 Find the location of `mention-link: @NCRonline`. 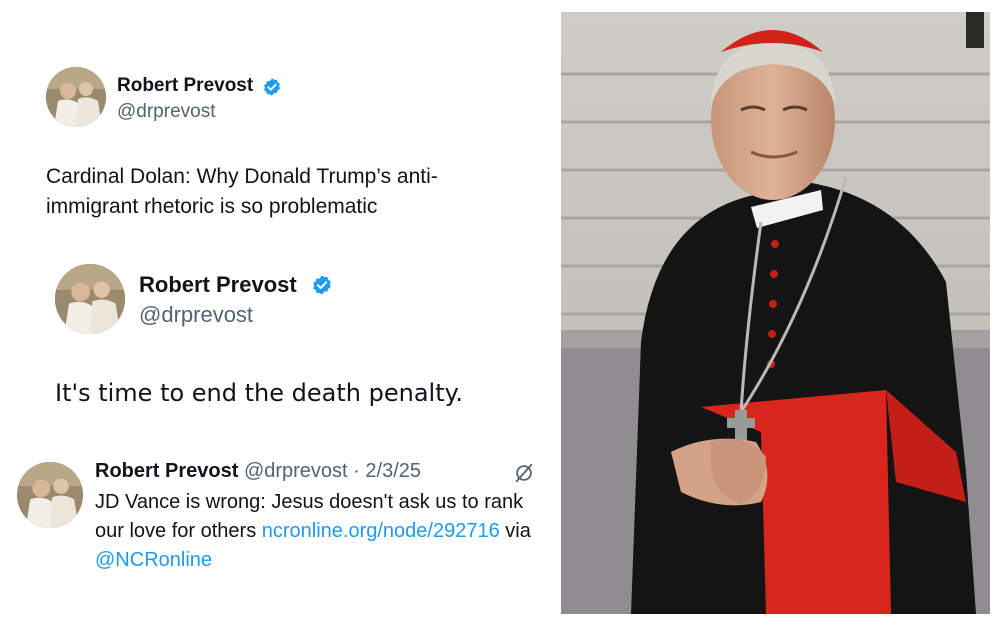

mention-link: @NCRonline is located at coordinates (153, 560).